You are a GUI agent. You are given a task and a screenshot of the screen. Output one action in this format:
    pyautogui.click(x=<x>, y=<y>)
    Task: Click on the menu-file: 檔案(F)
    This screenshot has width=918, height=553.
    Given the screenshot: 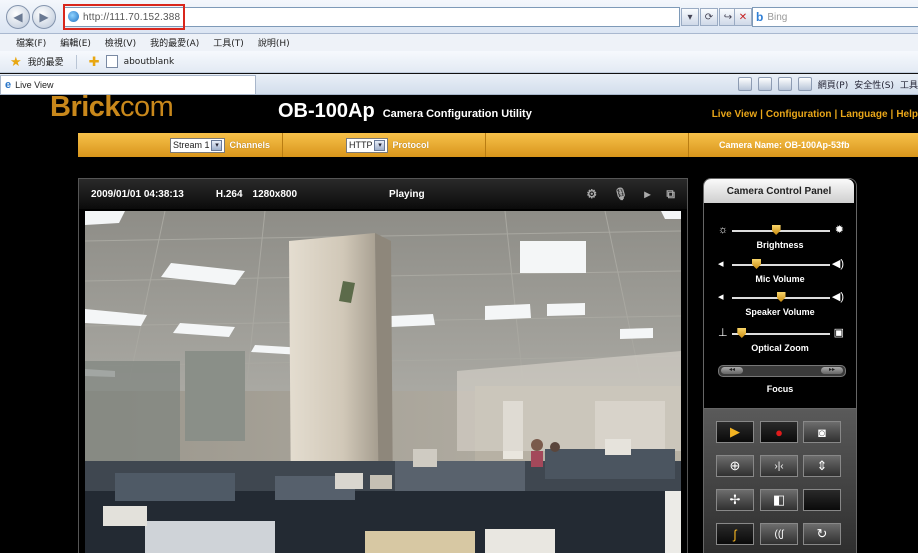 What is the action you would take?
    pyautogui.click(x=31, y=42)
    